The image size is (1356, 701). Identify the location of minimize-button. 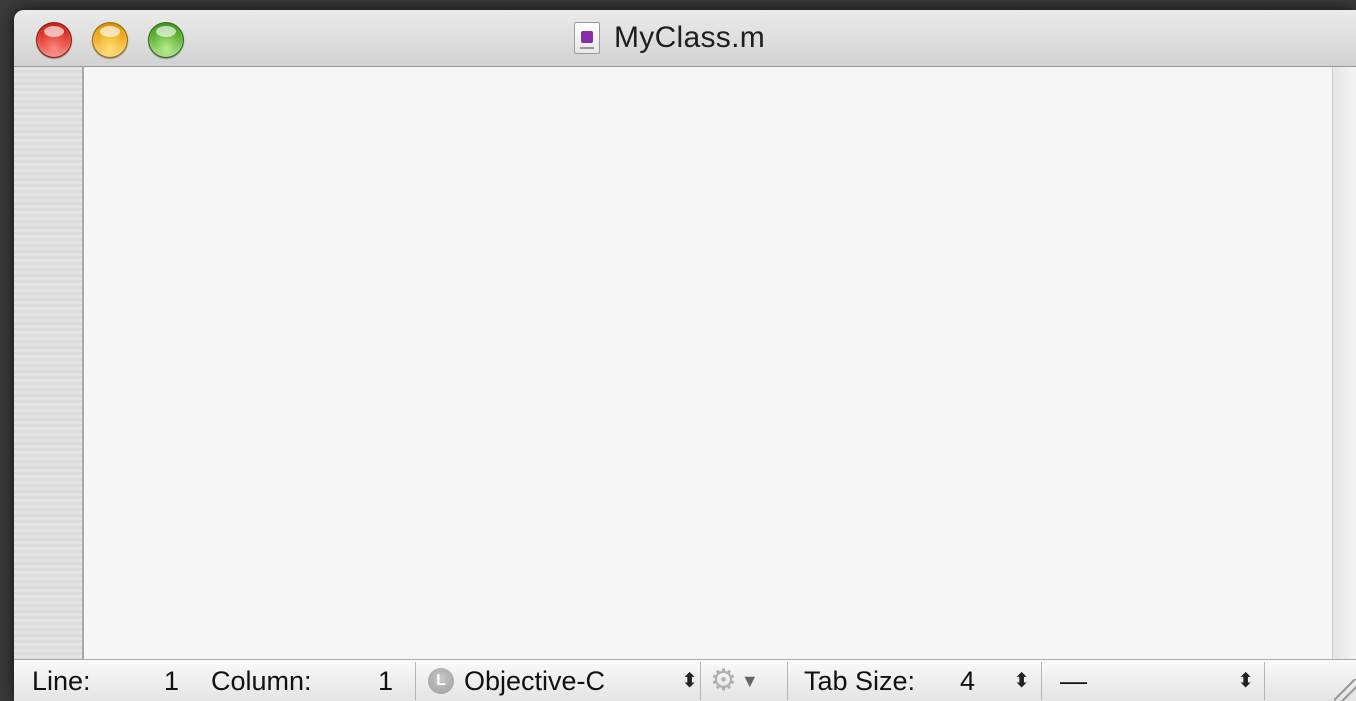
(110, 40).